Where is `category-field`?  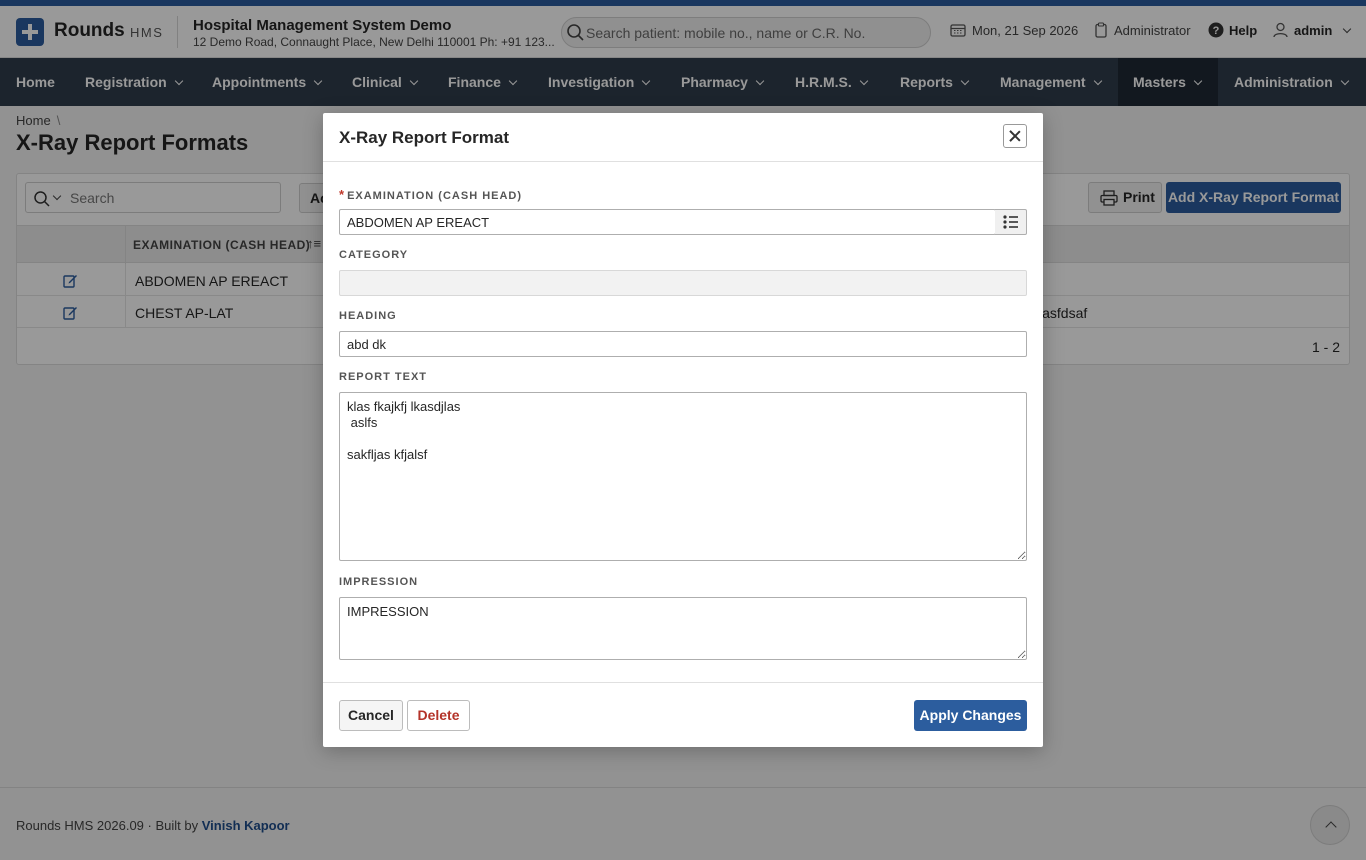
category-field is located at coordinates (683, 283).